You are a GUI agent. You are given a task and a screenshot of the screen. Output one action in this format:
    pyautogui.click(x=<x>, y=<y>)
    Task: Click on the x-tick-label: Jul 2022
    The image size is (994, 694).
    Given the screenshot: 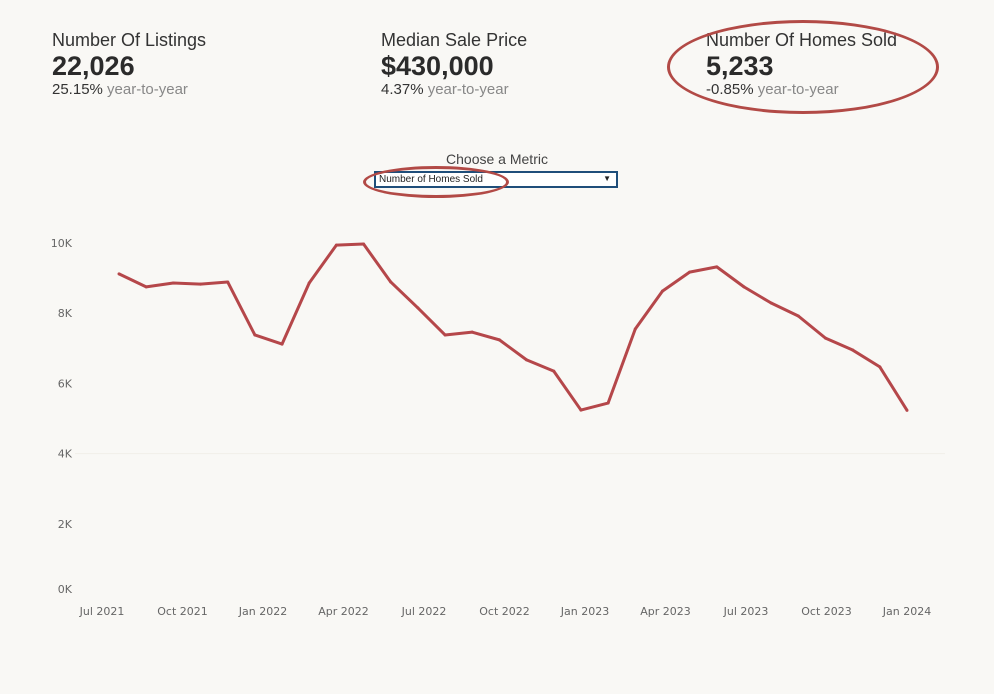 What is the action you would take?
    pyautogui.click(x=424, y=611)
    